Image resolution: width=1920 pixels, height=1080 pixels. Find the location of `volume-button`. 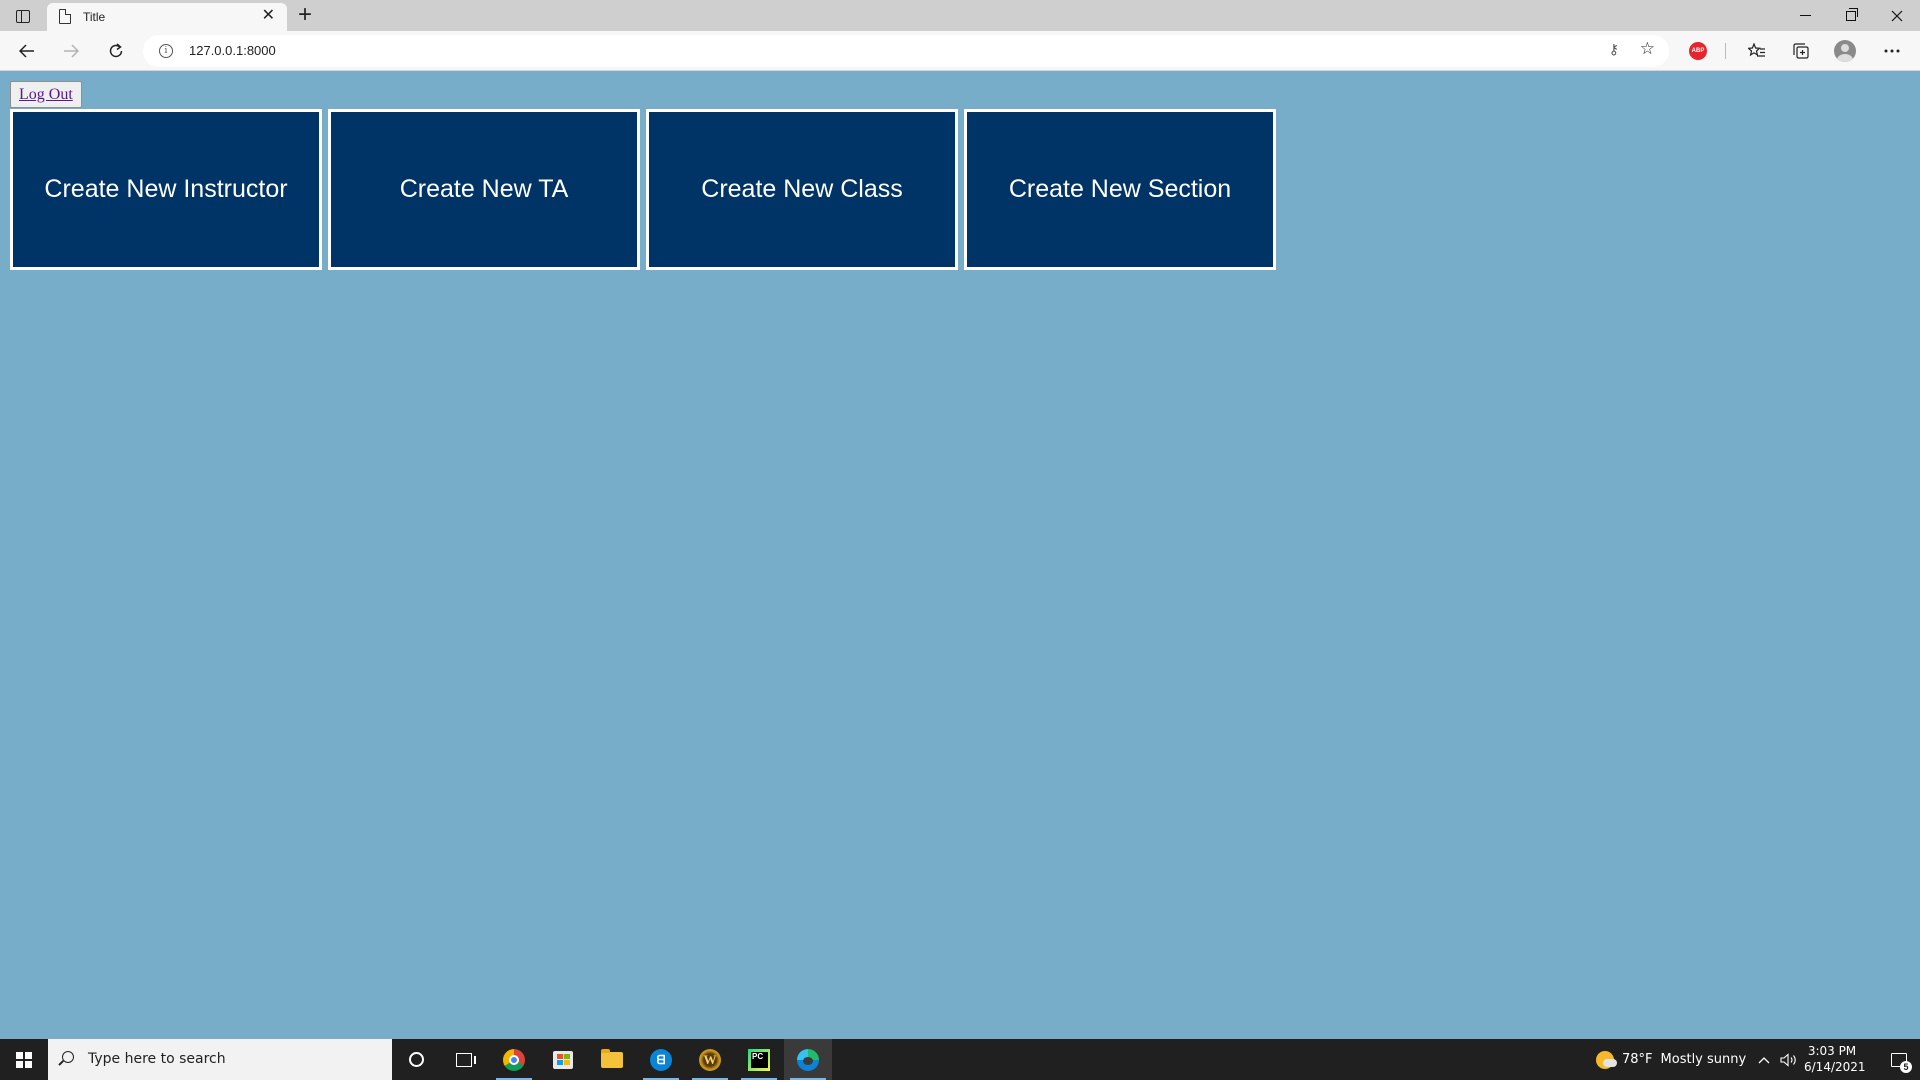

volume-button is located at coordinates (1789, 1059).